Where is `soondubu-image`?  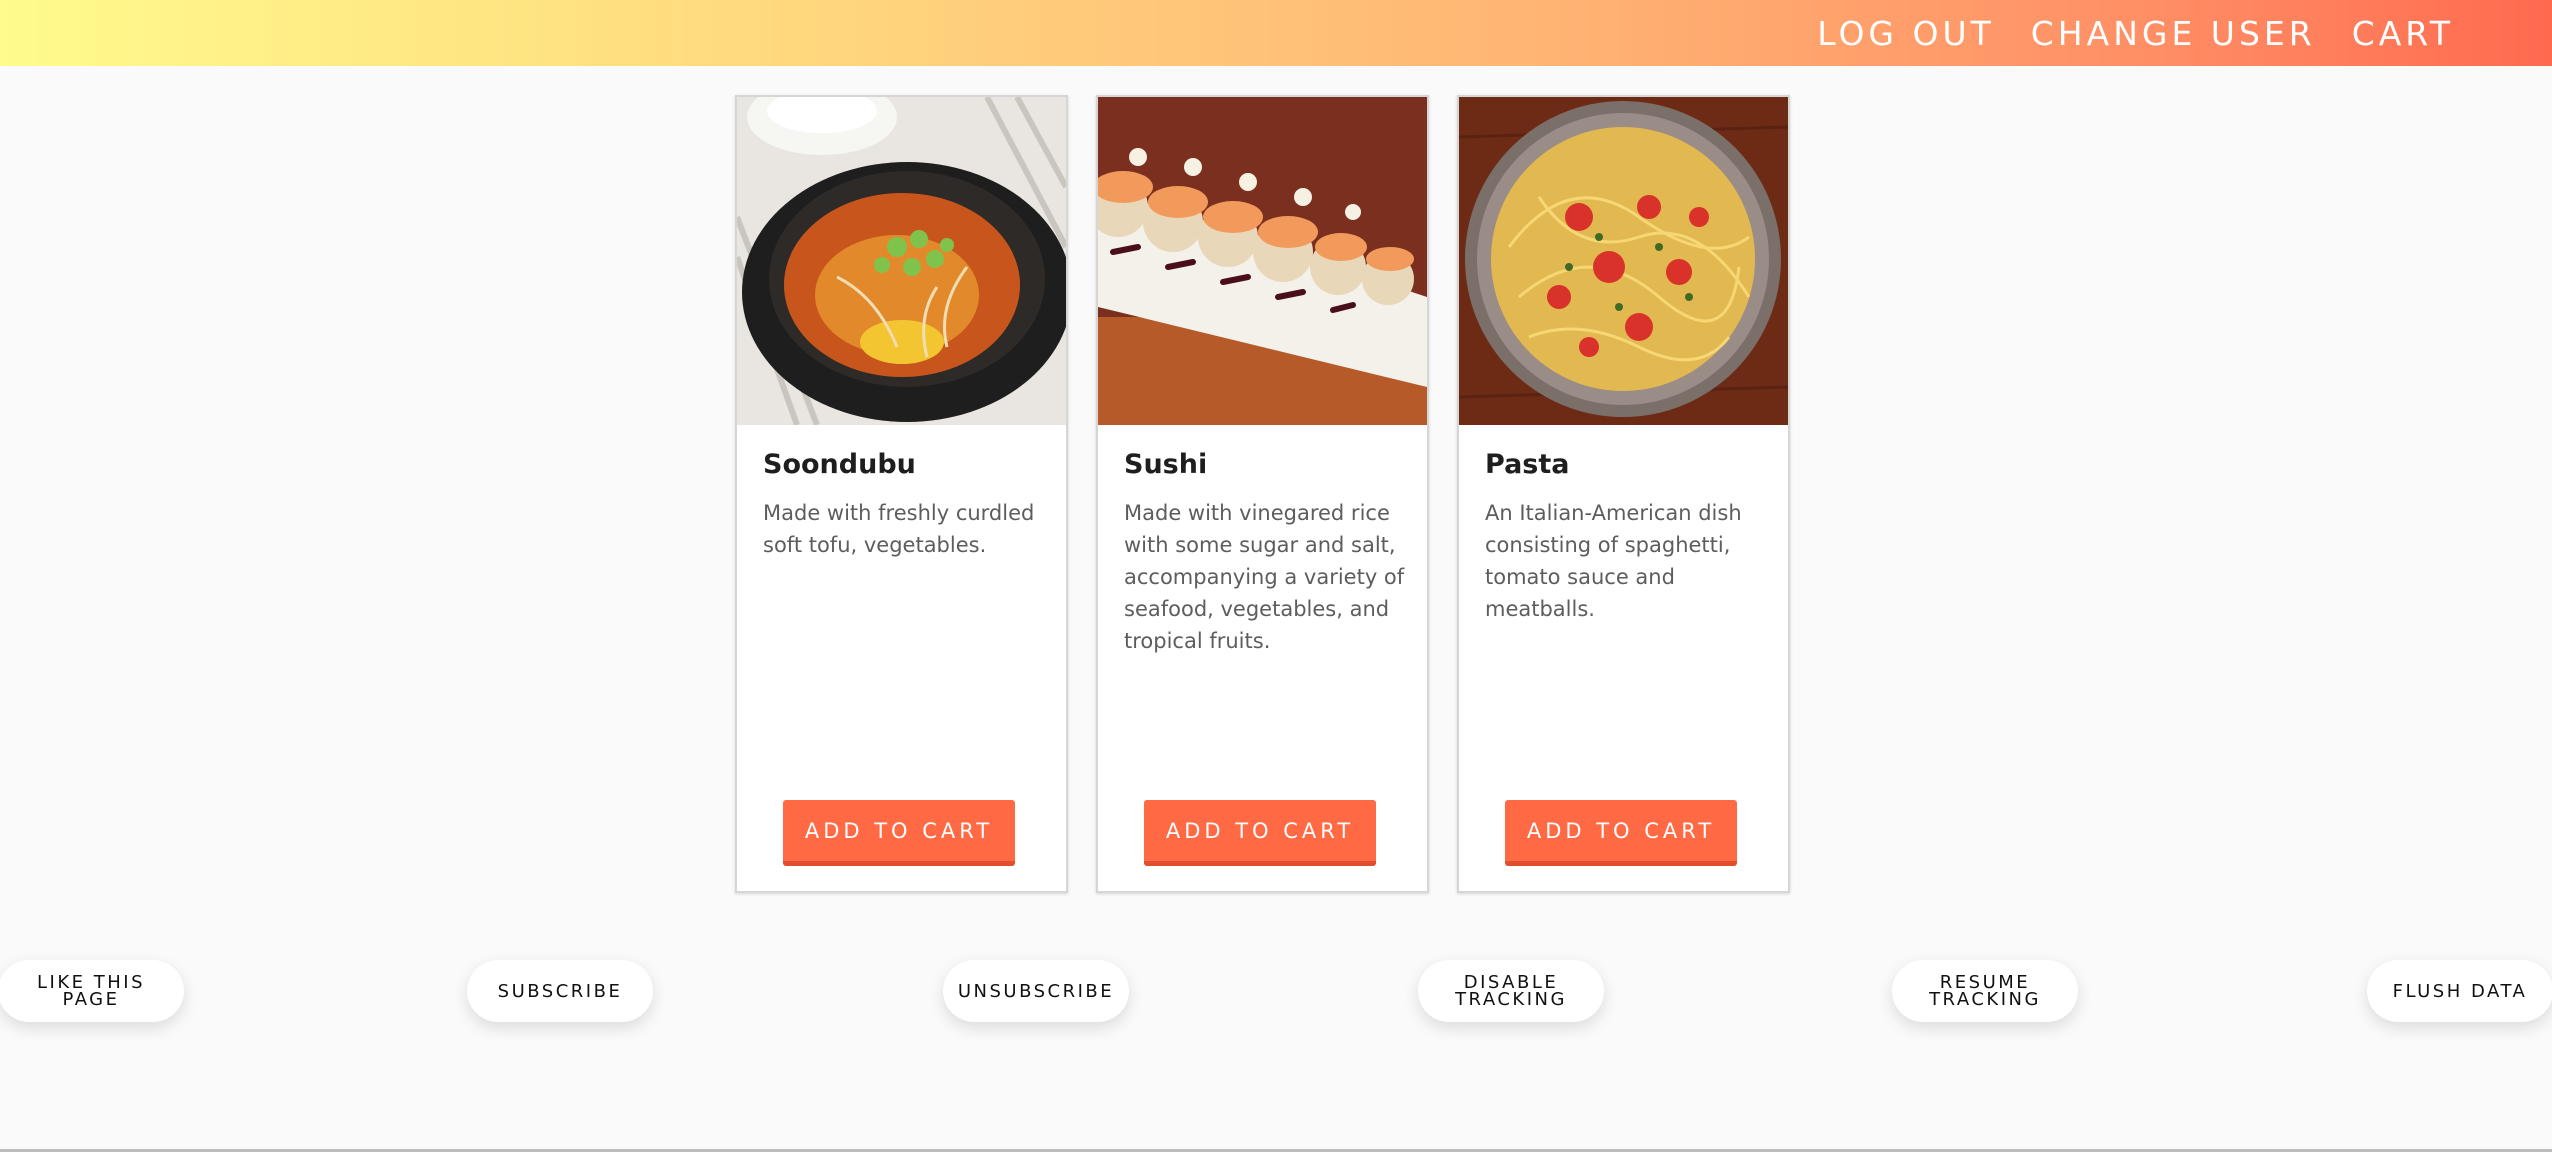 soondubu-image is located at coordinates (901, 261).